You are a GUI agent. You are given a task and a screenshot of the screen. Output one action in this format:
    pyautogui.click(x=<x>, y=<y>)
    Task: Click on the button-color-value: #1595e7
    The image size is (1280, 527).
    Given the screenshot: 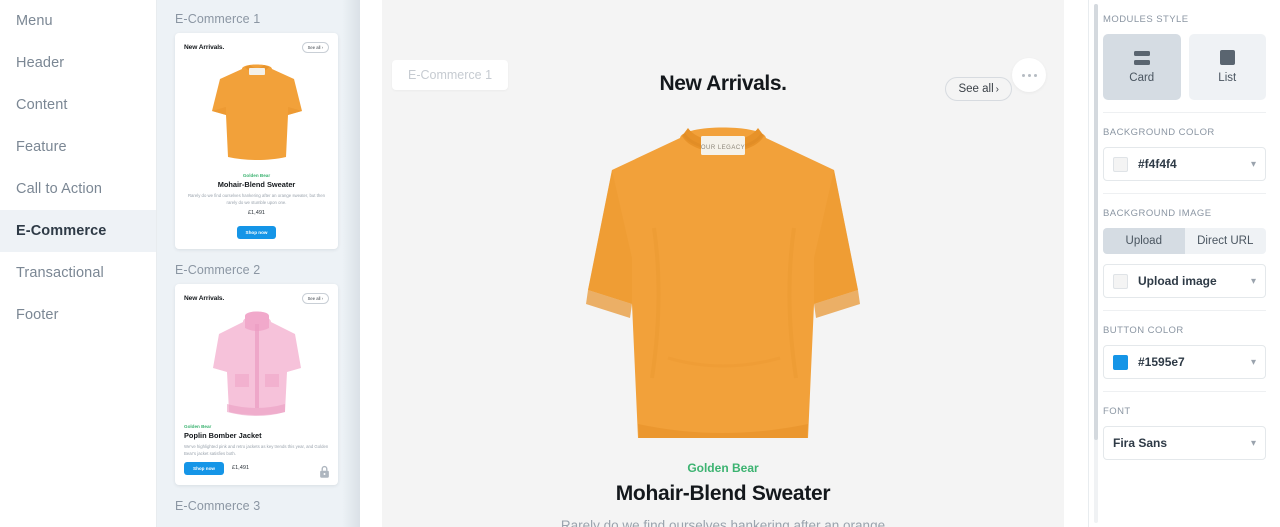 What is the action you would take?
    pyautogui.click(x=1161, y=362)
    